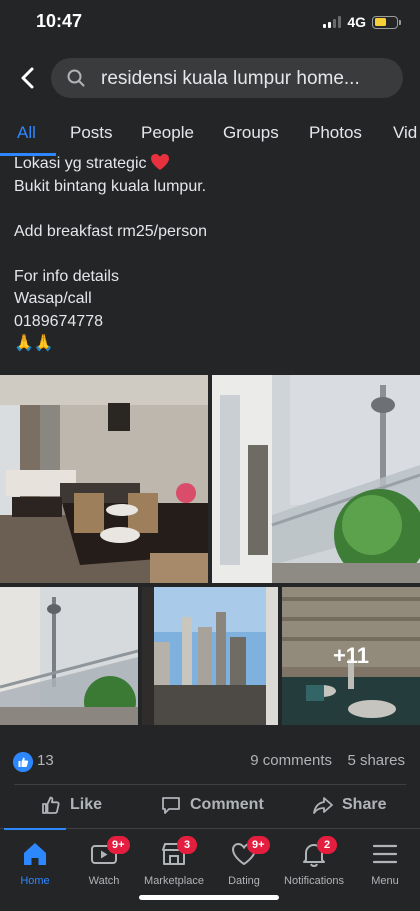 This screenshot has width=420, height=911. I want to click on nav-notifications: 2 Notifications, so click(314, 860).